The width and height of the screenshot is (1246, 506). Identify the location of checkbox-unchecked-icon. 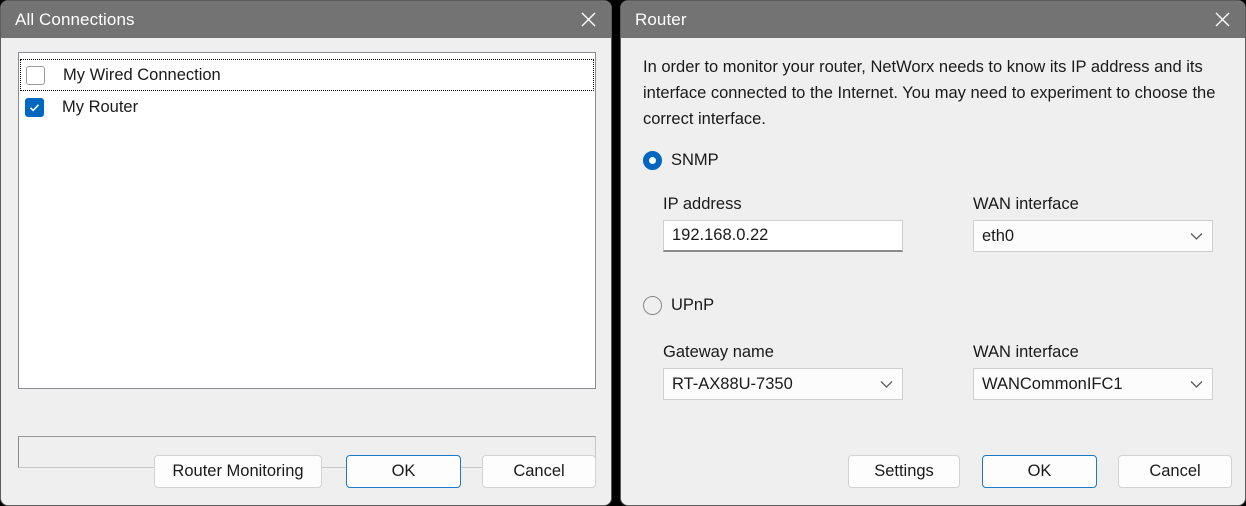
(35, 75).